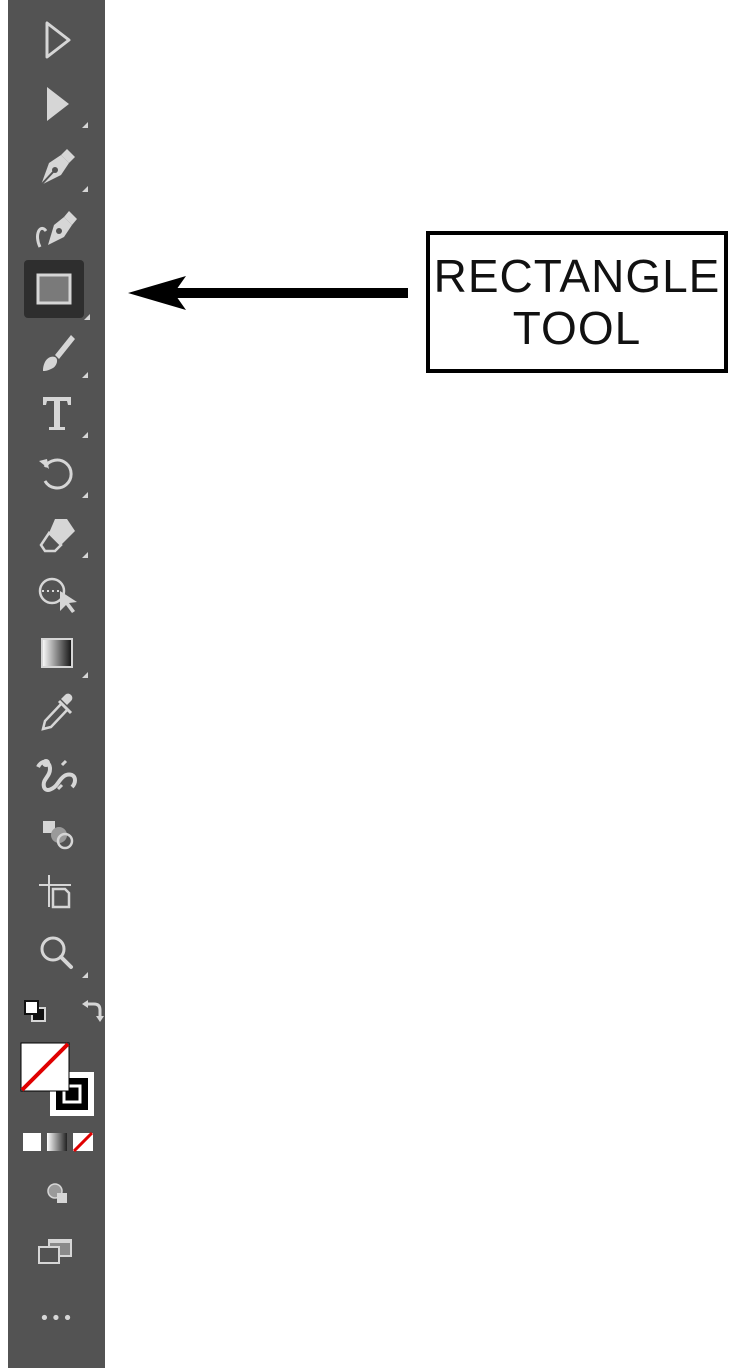  I want to click on rotate-icon, so click(56, 474).